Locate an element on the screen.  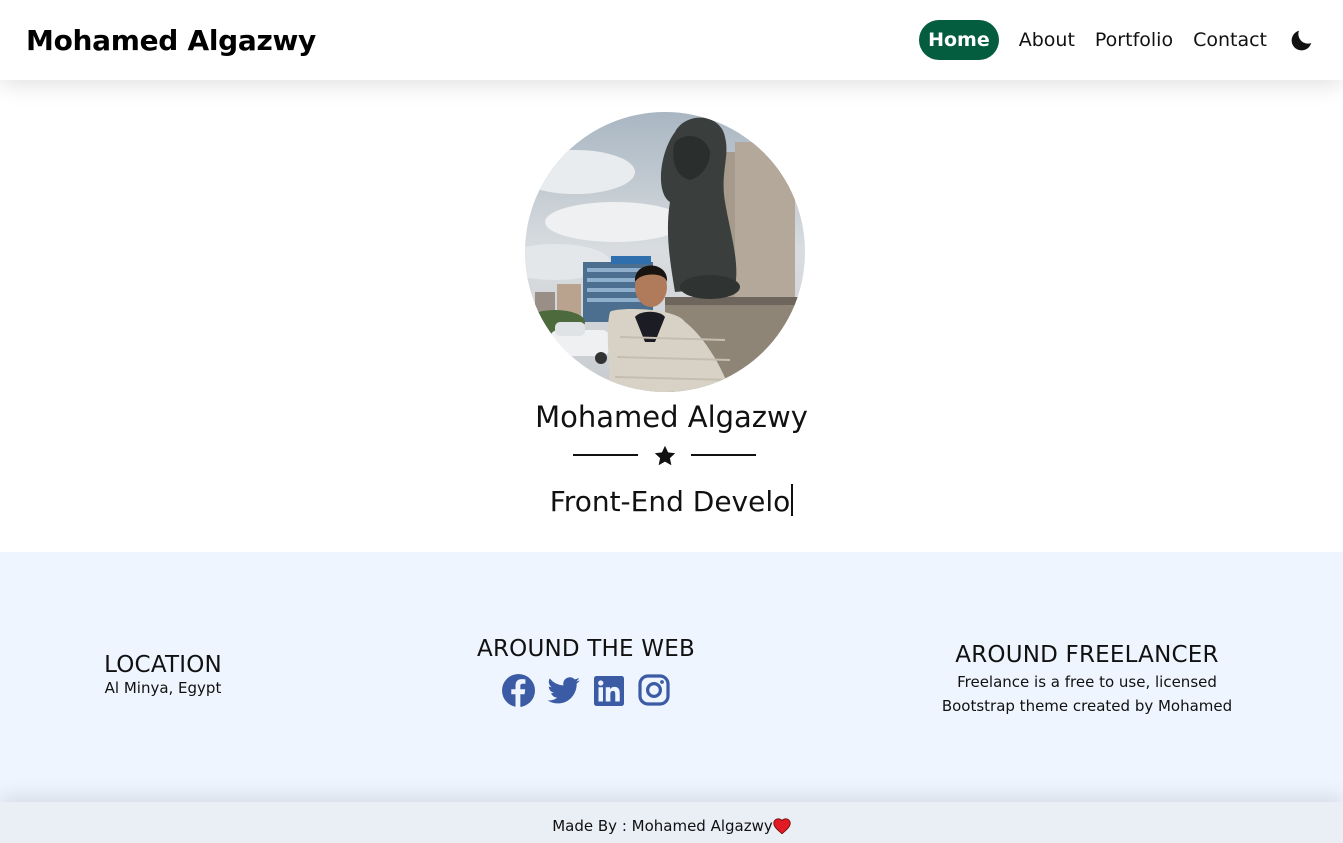
instagram-icon is located at coordinates (653, 690).